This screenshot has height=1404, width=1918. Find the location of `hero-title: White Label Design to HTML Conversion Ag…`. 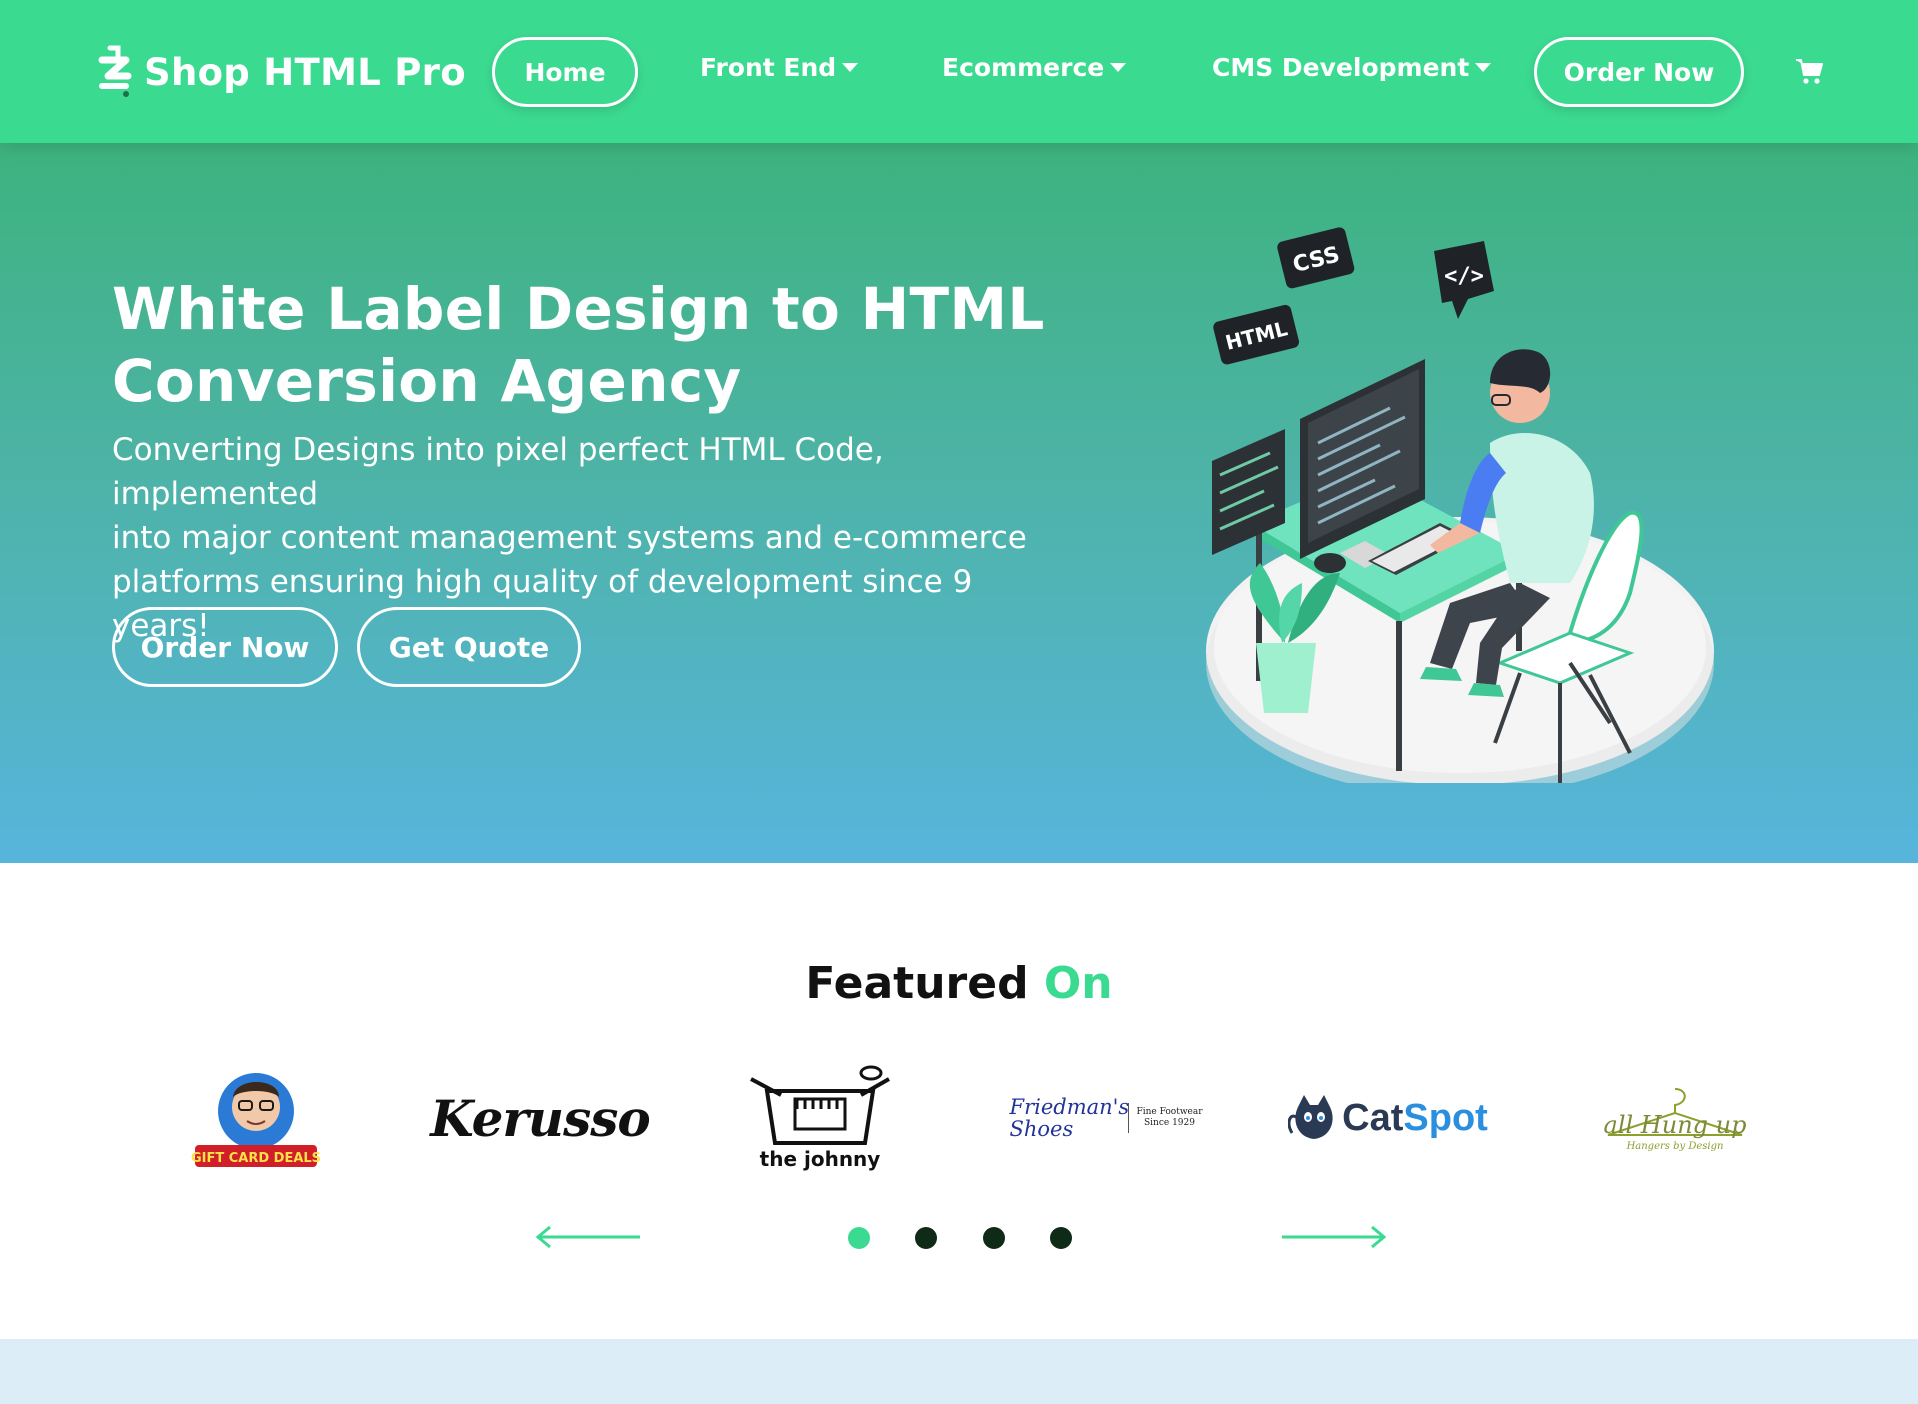

hero-title: White Label Design to HTML Conversion Ag… is located at coordinates (592, 345).